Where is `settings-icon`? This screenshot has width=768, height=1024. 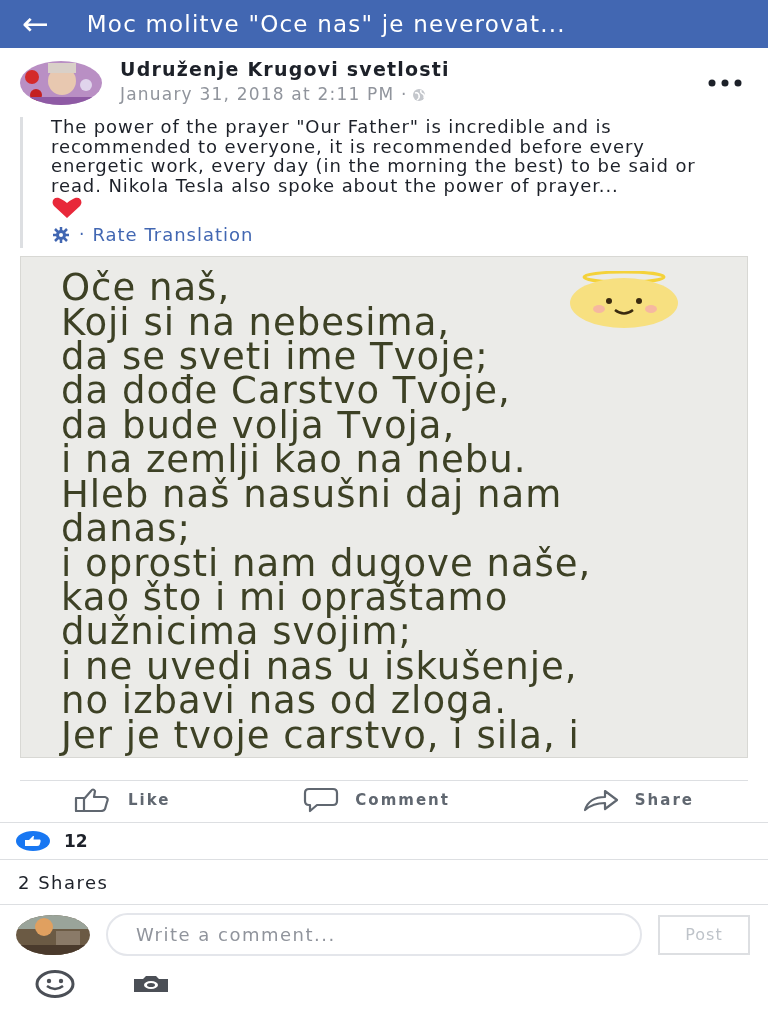 settings-icon is located at coordinates (61, 234).